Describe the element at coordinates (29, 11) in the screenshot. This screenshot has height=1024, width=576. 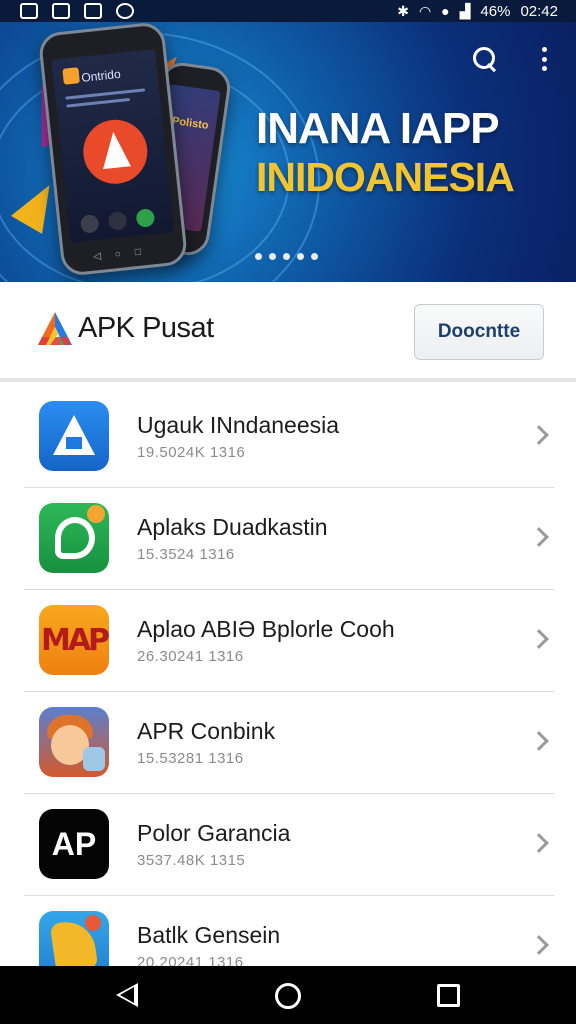
I see `notification-icon` at that location.